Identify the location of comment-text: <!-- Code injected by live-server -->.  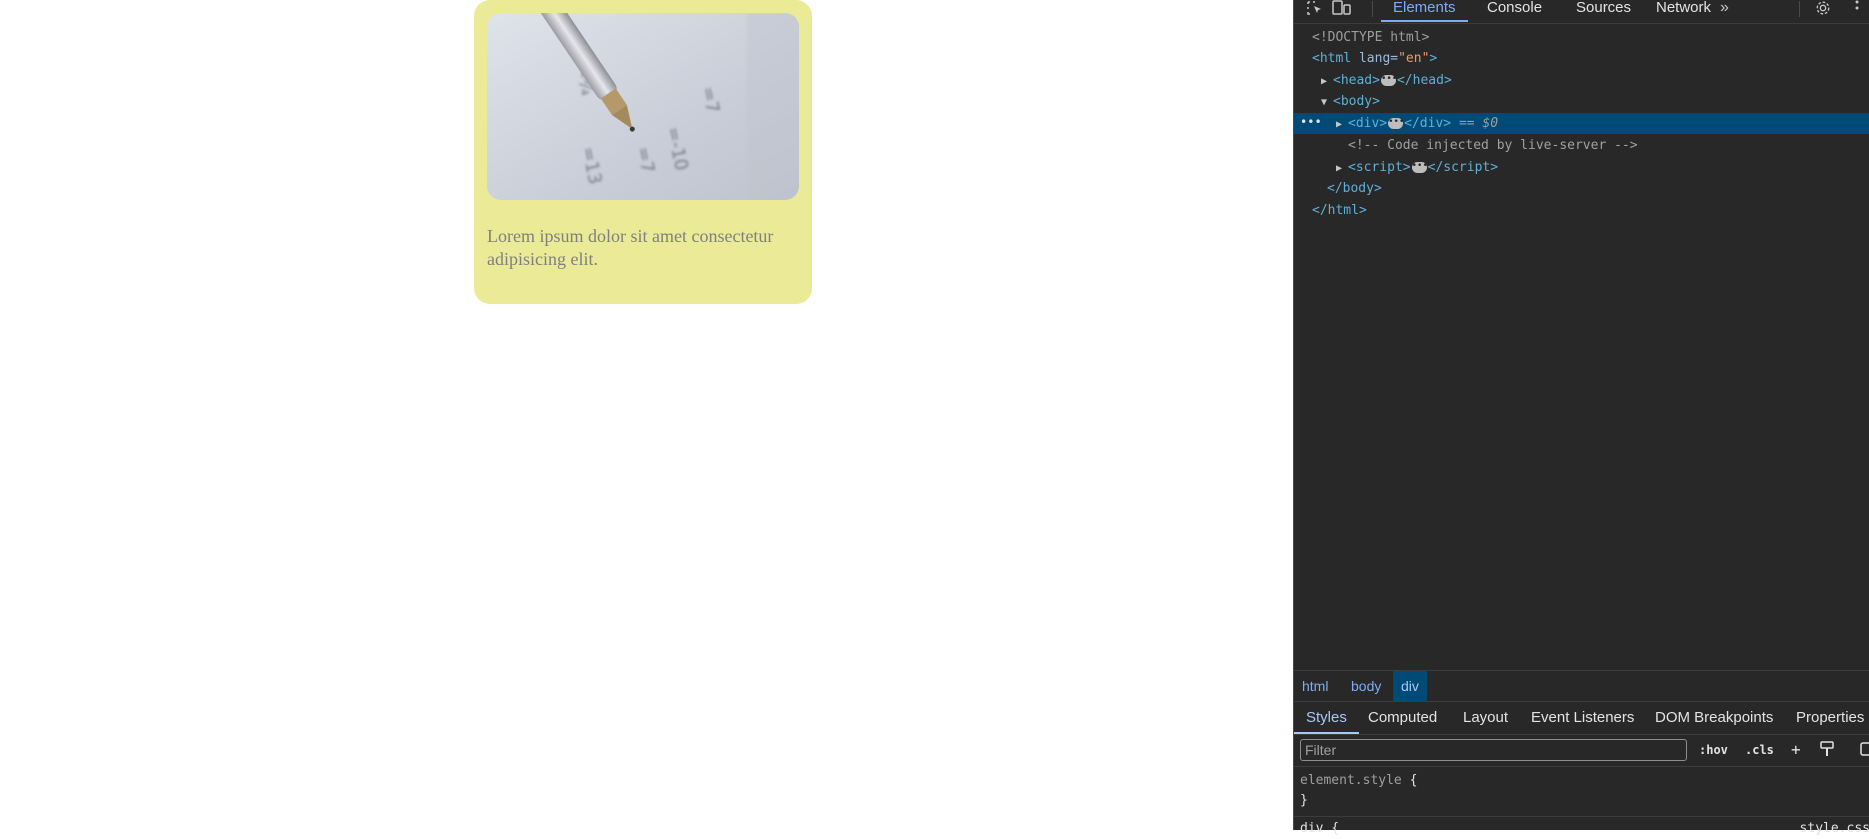
(1493, 145).